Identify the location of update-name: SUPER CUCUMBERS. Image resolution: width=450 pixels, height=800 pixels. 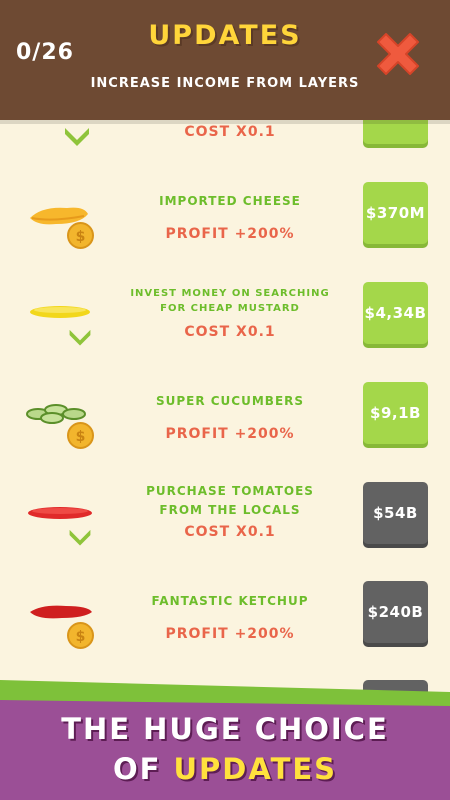
(230, 401).